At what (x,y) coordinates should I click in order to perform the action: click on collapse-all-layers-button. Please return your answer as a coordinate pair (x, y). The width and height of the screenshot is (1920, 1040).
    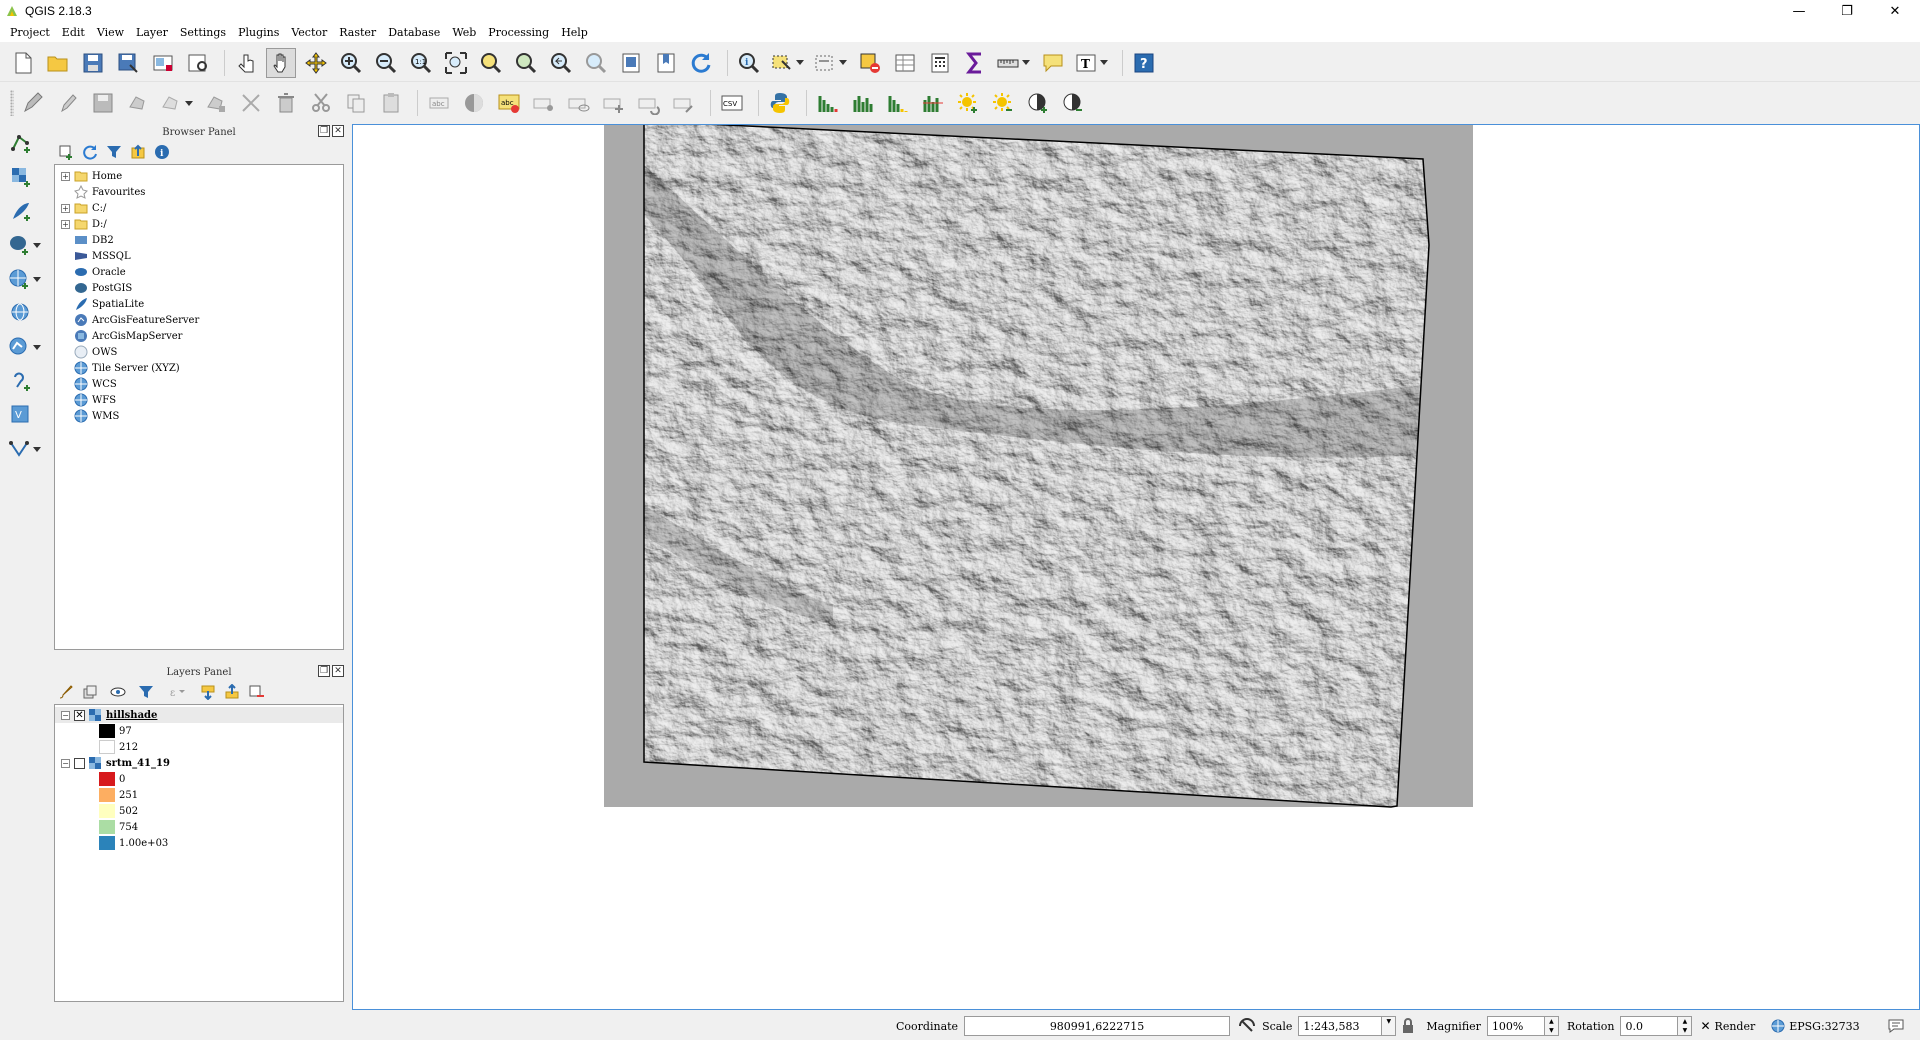
    Looking at the image, I should click on (232, 692).